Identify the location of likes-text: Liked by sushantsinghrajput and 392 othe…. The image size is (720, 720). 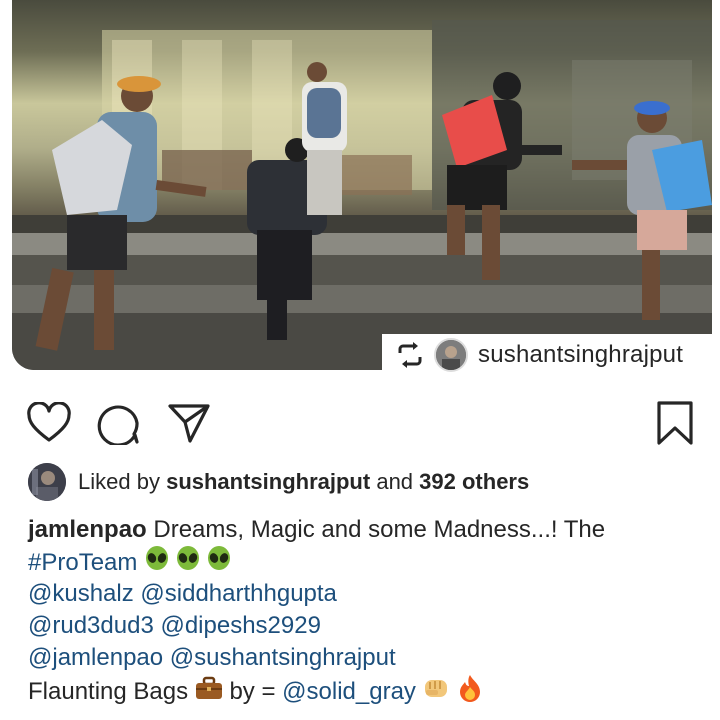
(303, 482).